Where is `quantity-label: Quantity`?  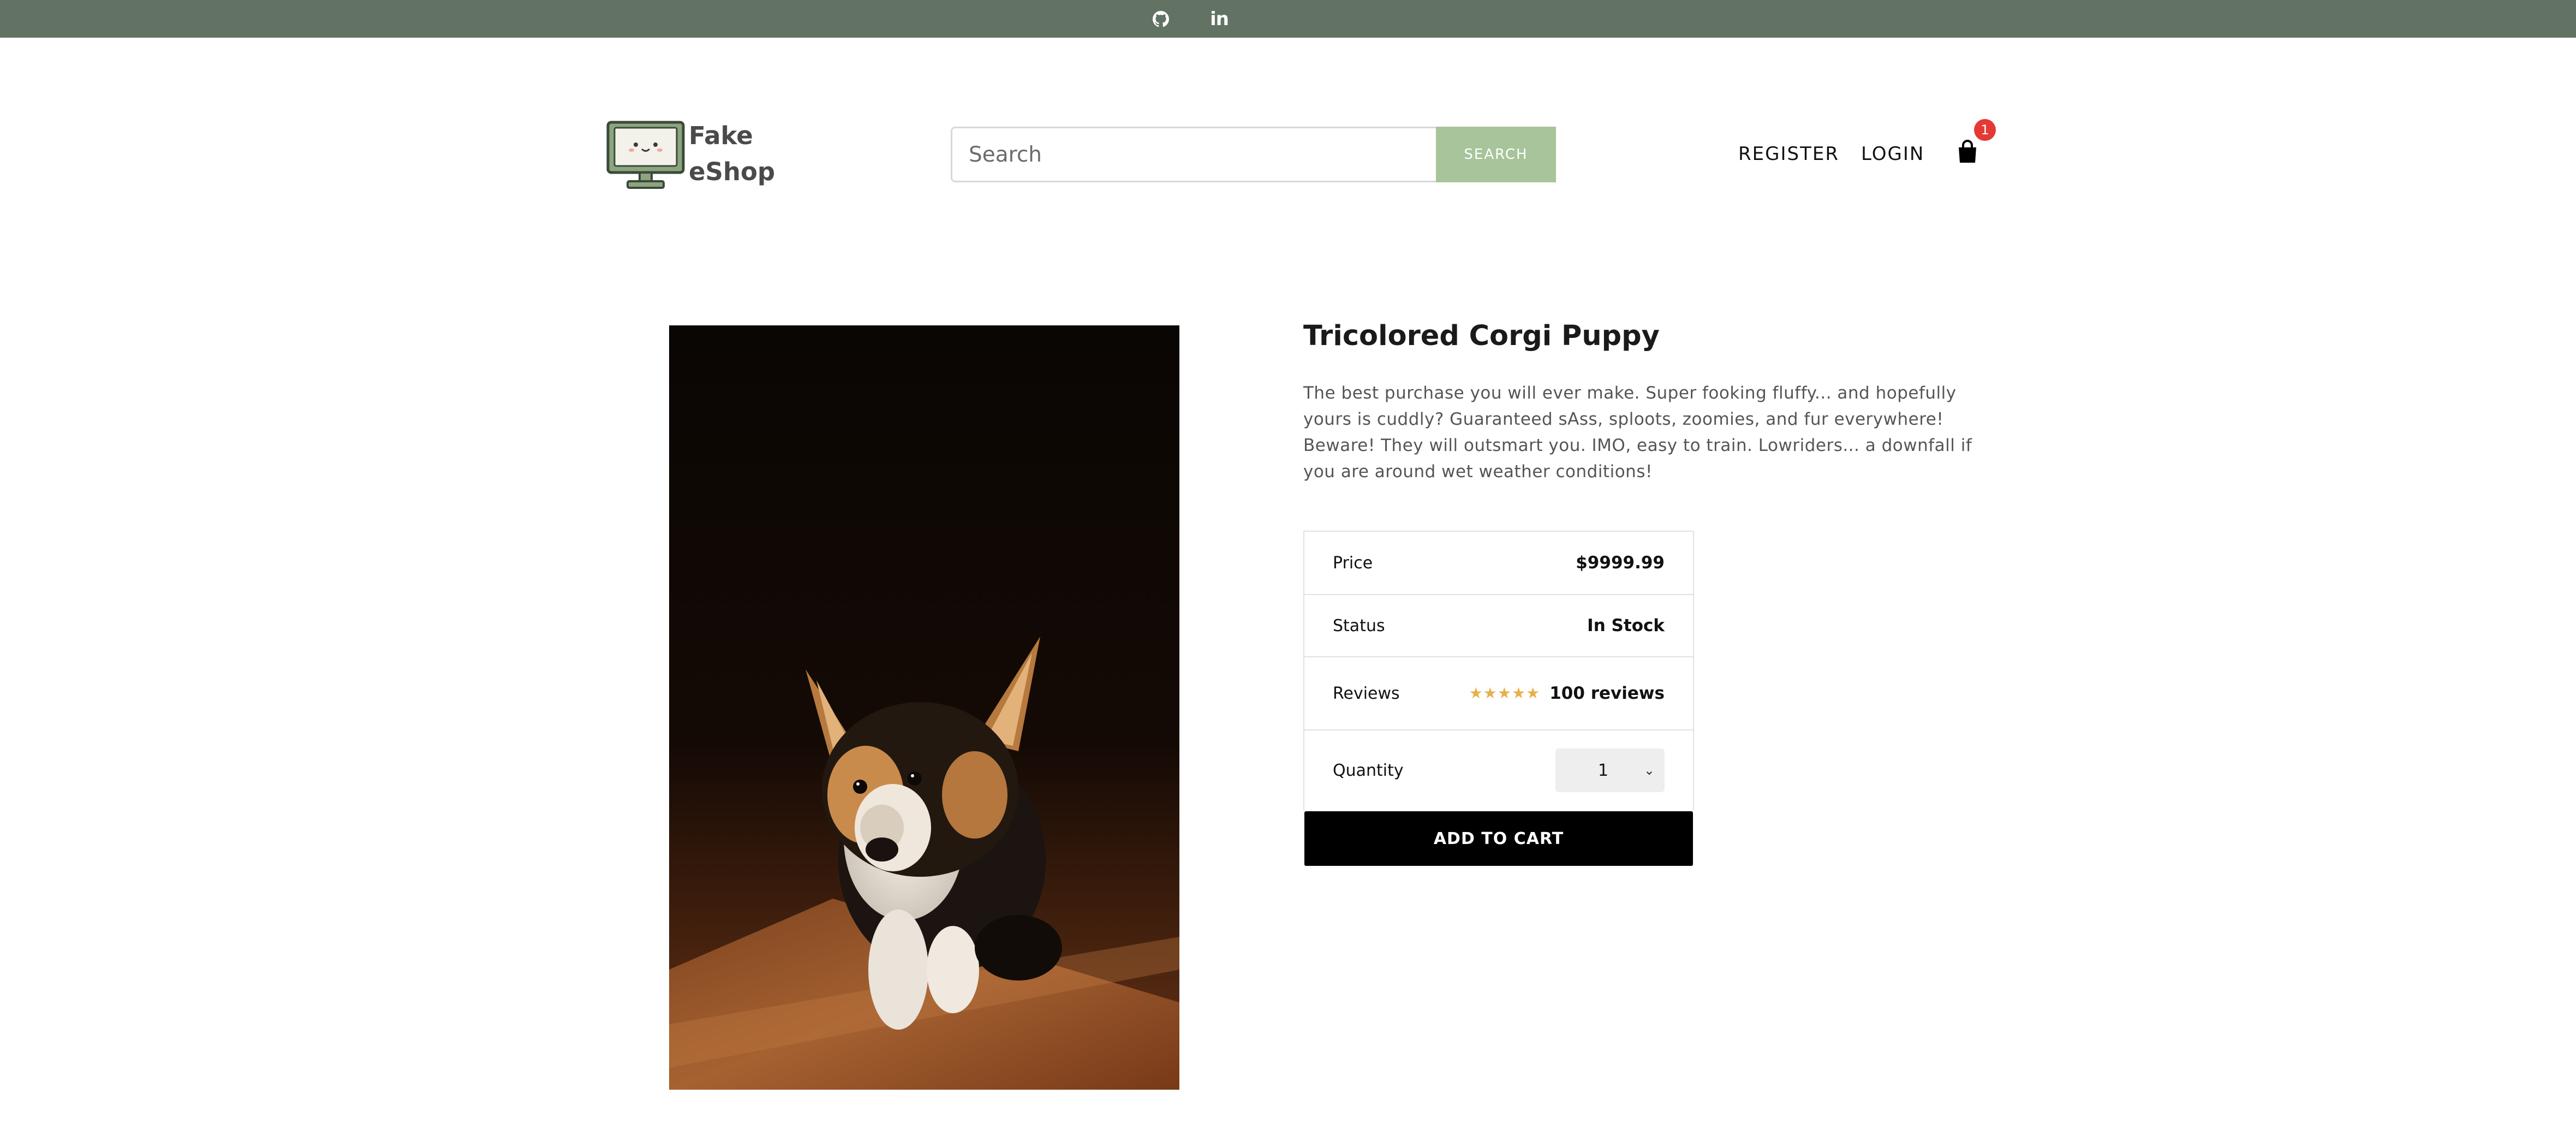
quantity-label: Quantity is located at coordinates (1368, 770).